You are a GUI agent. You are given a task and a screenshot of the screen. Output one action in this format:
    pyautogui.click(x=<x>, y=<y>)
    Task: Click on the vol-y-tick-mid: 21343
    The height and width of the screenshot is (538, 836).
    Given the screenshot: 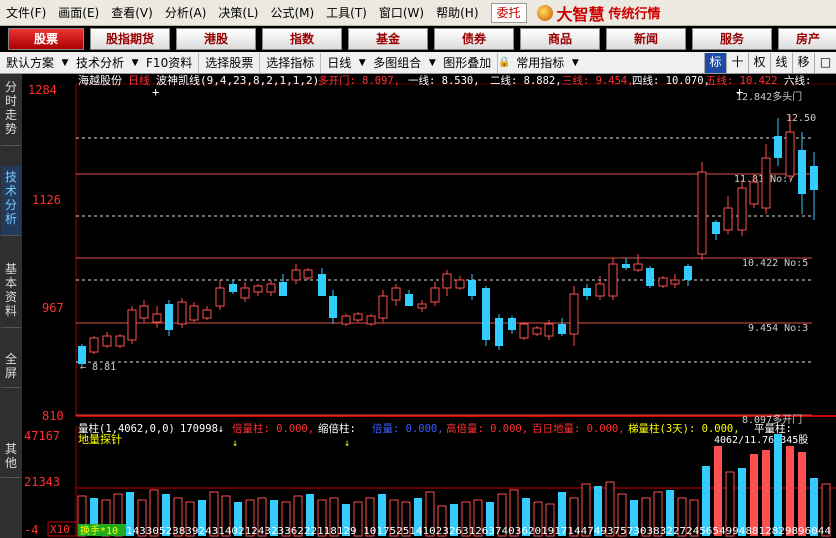 What is the action you would take?
    pyautogui.click(x=42, y=482)
    